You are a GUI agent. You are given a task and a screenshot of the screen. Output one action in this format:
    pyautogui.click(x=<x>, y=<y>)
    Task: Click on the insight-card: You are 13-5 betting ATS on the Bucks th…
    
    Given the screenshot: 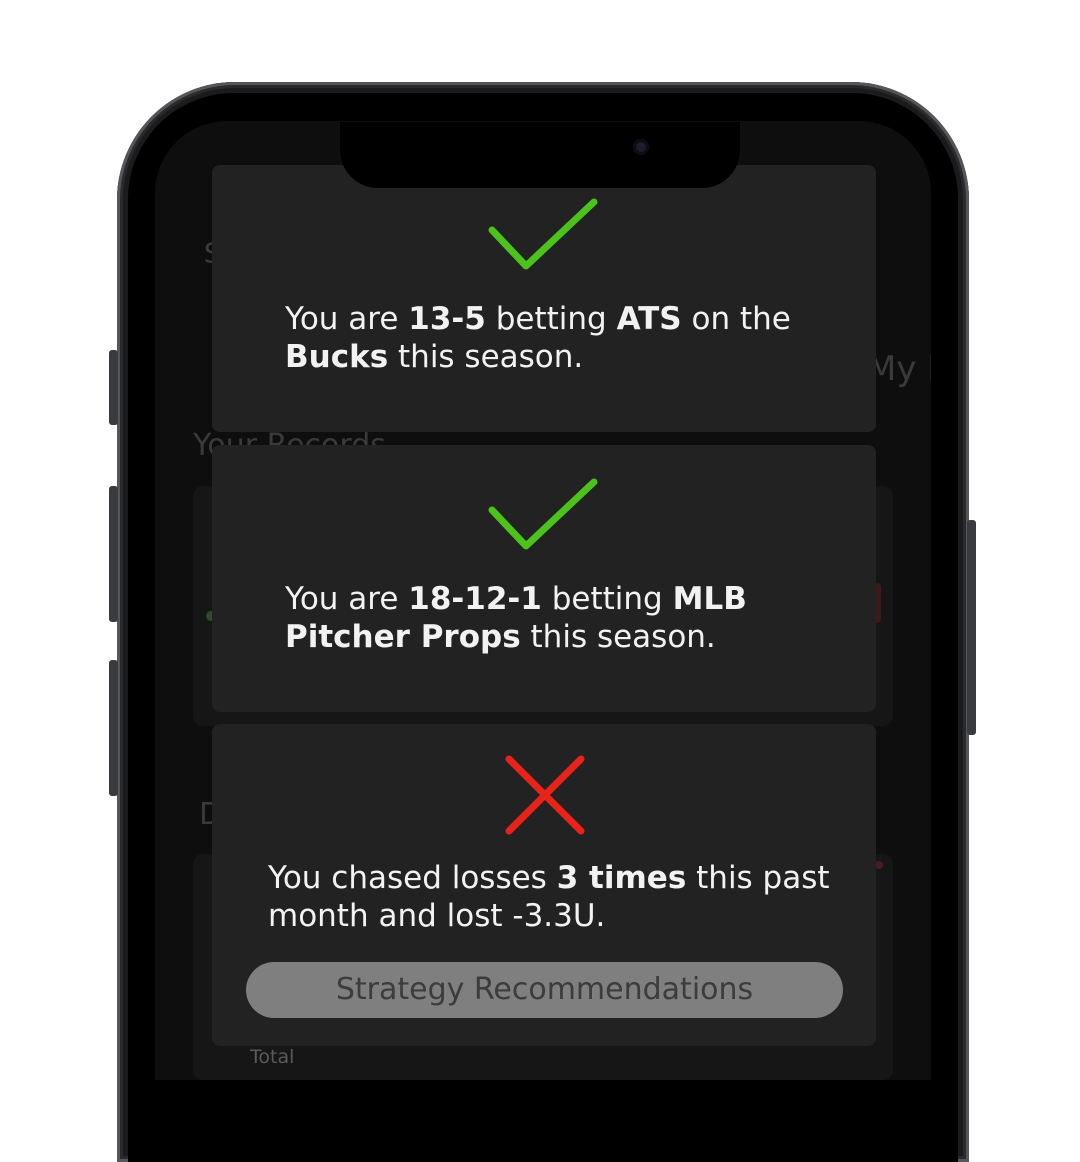 What is the action you would take?
    pyautogui.click(x=544, y=298)
    